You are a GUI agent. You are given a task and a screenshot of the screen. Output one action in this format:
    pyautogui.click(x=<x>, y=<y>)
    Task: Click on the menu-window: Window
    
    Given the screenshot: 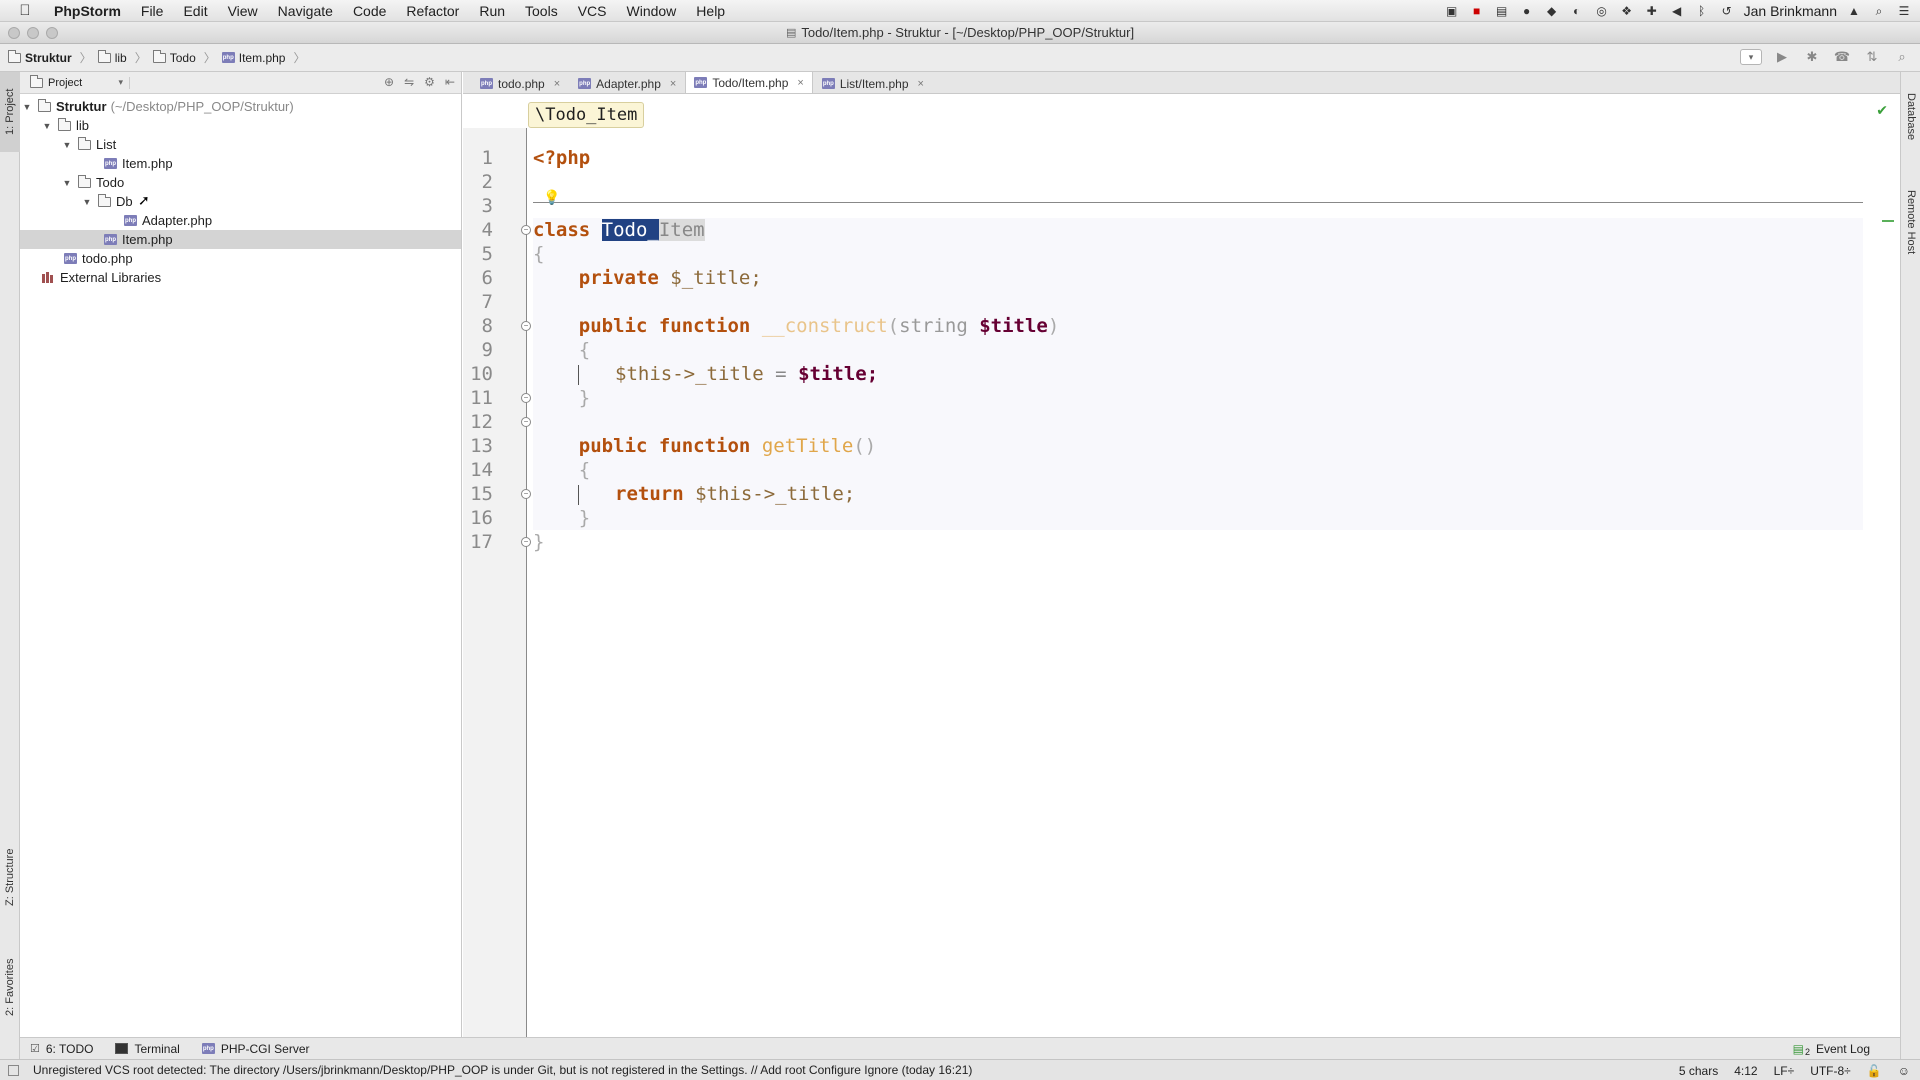 What is the action you would take?
    pyautogui.click(x=652, y=11)
    